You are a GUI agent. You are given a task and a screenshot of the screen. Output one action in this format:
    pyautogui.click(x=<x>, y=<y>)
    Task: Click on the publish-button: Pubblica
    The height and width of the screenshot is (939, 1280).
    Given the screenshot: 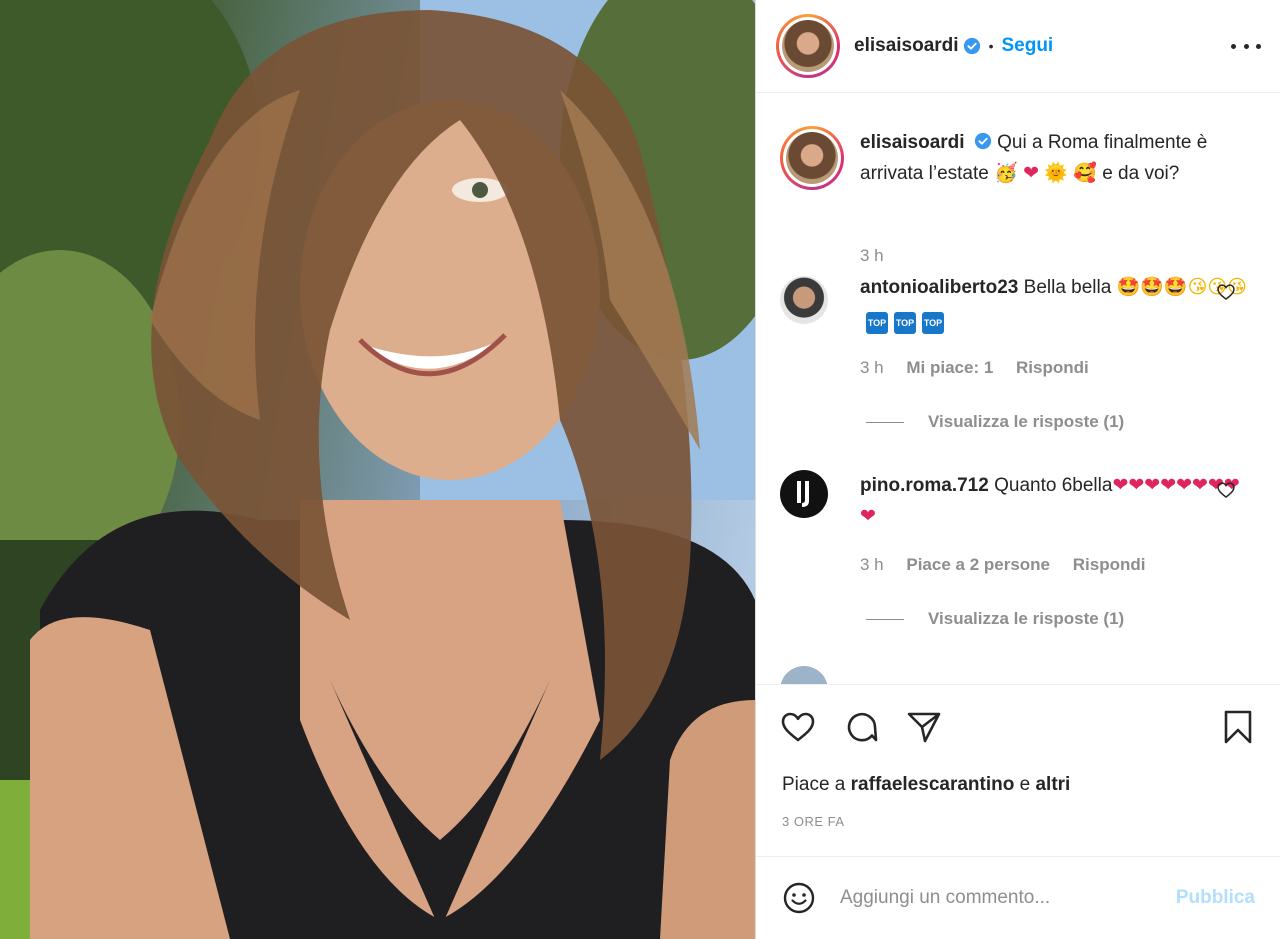 What is the action you would take?
    pyautogui.click(x=1215, y=898)
    